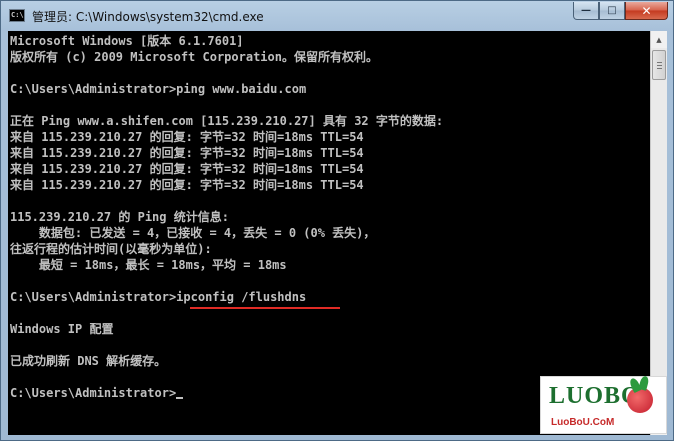 This screenshot has width=674, height=441. What do you see at coordinates (88, 361) in the screenshot?
I see `console-line: 已成功刷新 DNS 解析缓存。` at bounding box center [88, 361].